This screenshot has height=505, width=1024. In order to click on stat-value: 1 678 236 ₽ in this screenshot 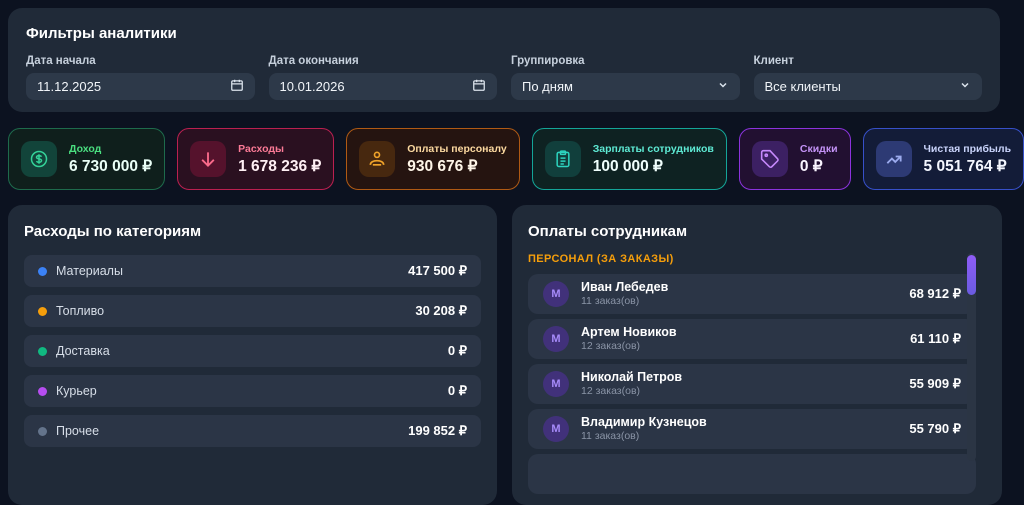, I will do `click(280, 166)`.